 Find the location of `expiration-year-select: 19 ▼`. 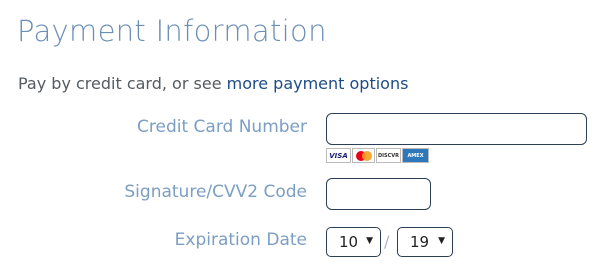

expiration-year-select: 19 ▼ is located at coordinates (425, 242).